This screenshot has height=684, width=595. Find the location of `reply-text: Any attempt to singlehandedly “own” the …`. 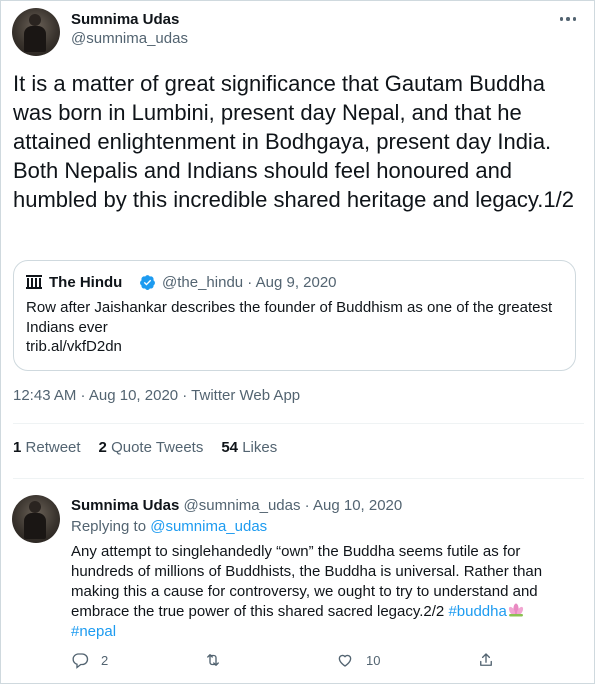

reply-text: Any attempt to singlehandedly “own” the … is located at coordinates (323, 592).